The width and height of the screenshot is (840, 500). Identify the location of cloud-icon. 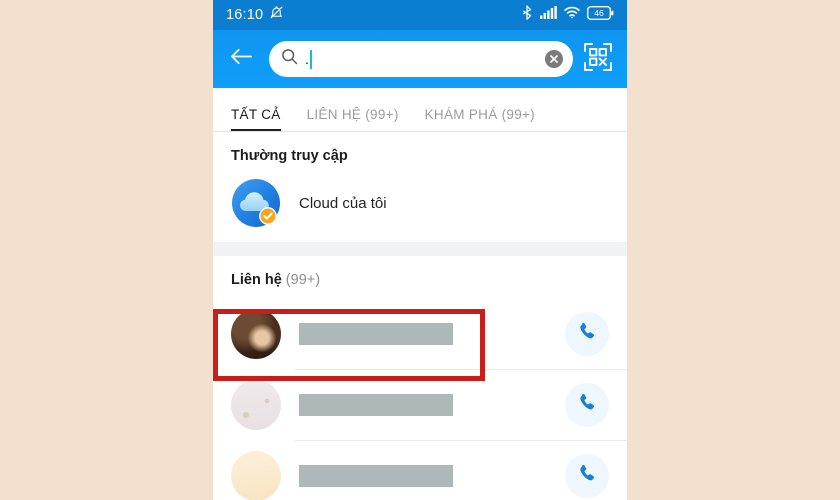
(256, 203).